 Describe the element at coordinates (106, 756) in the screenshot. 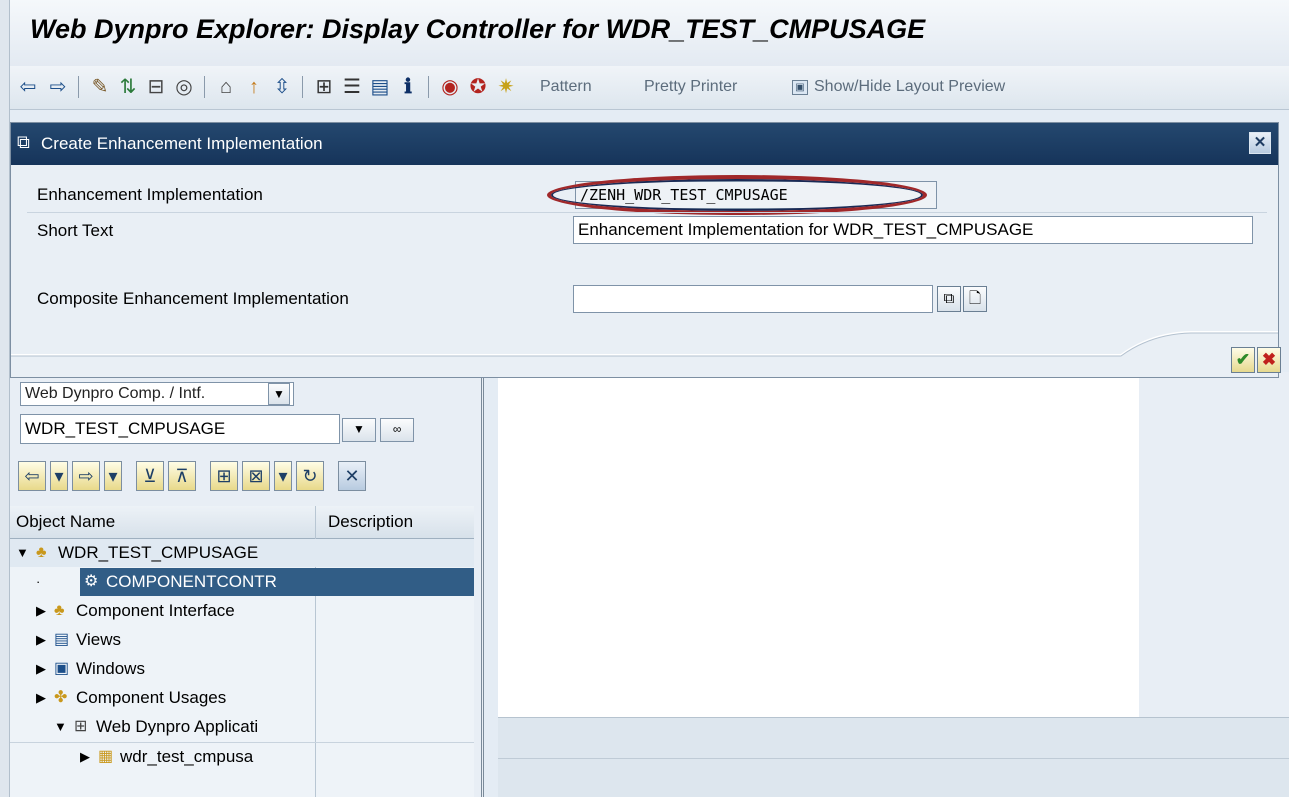

I see `application-object-icon: ▦` at that location.